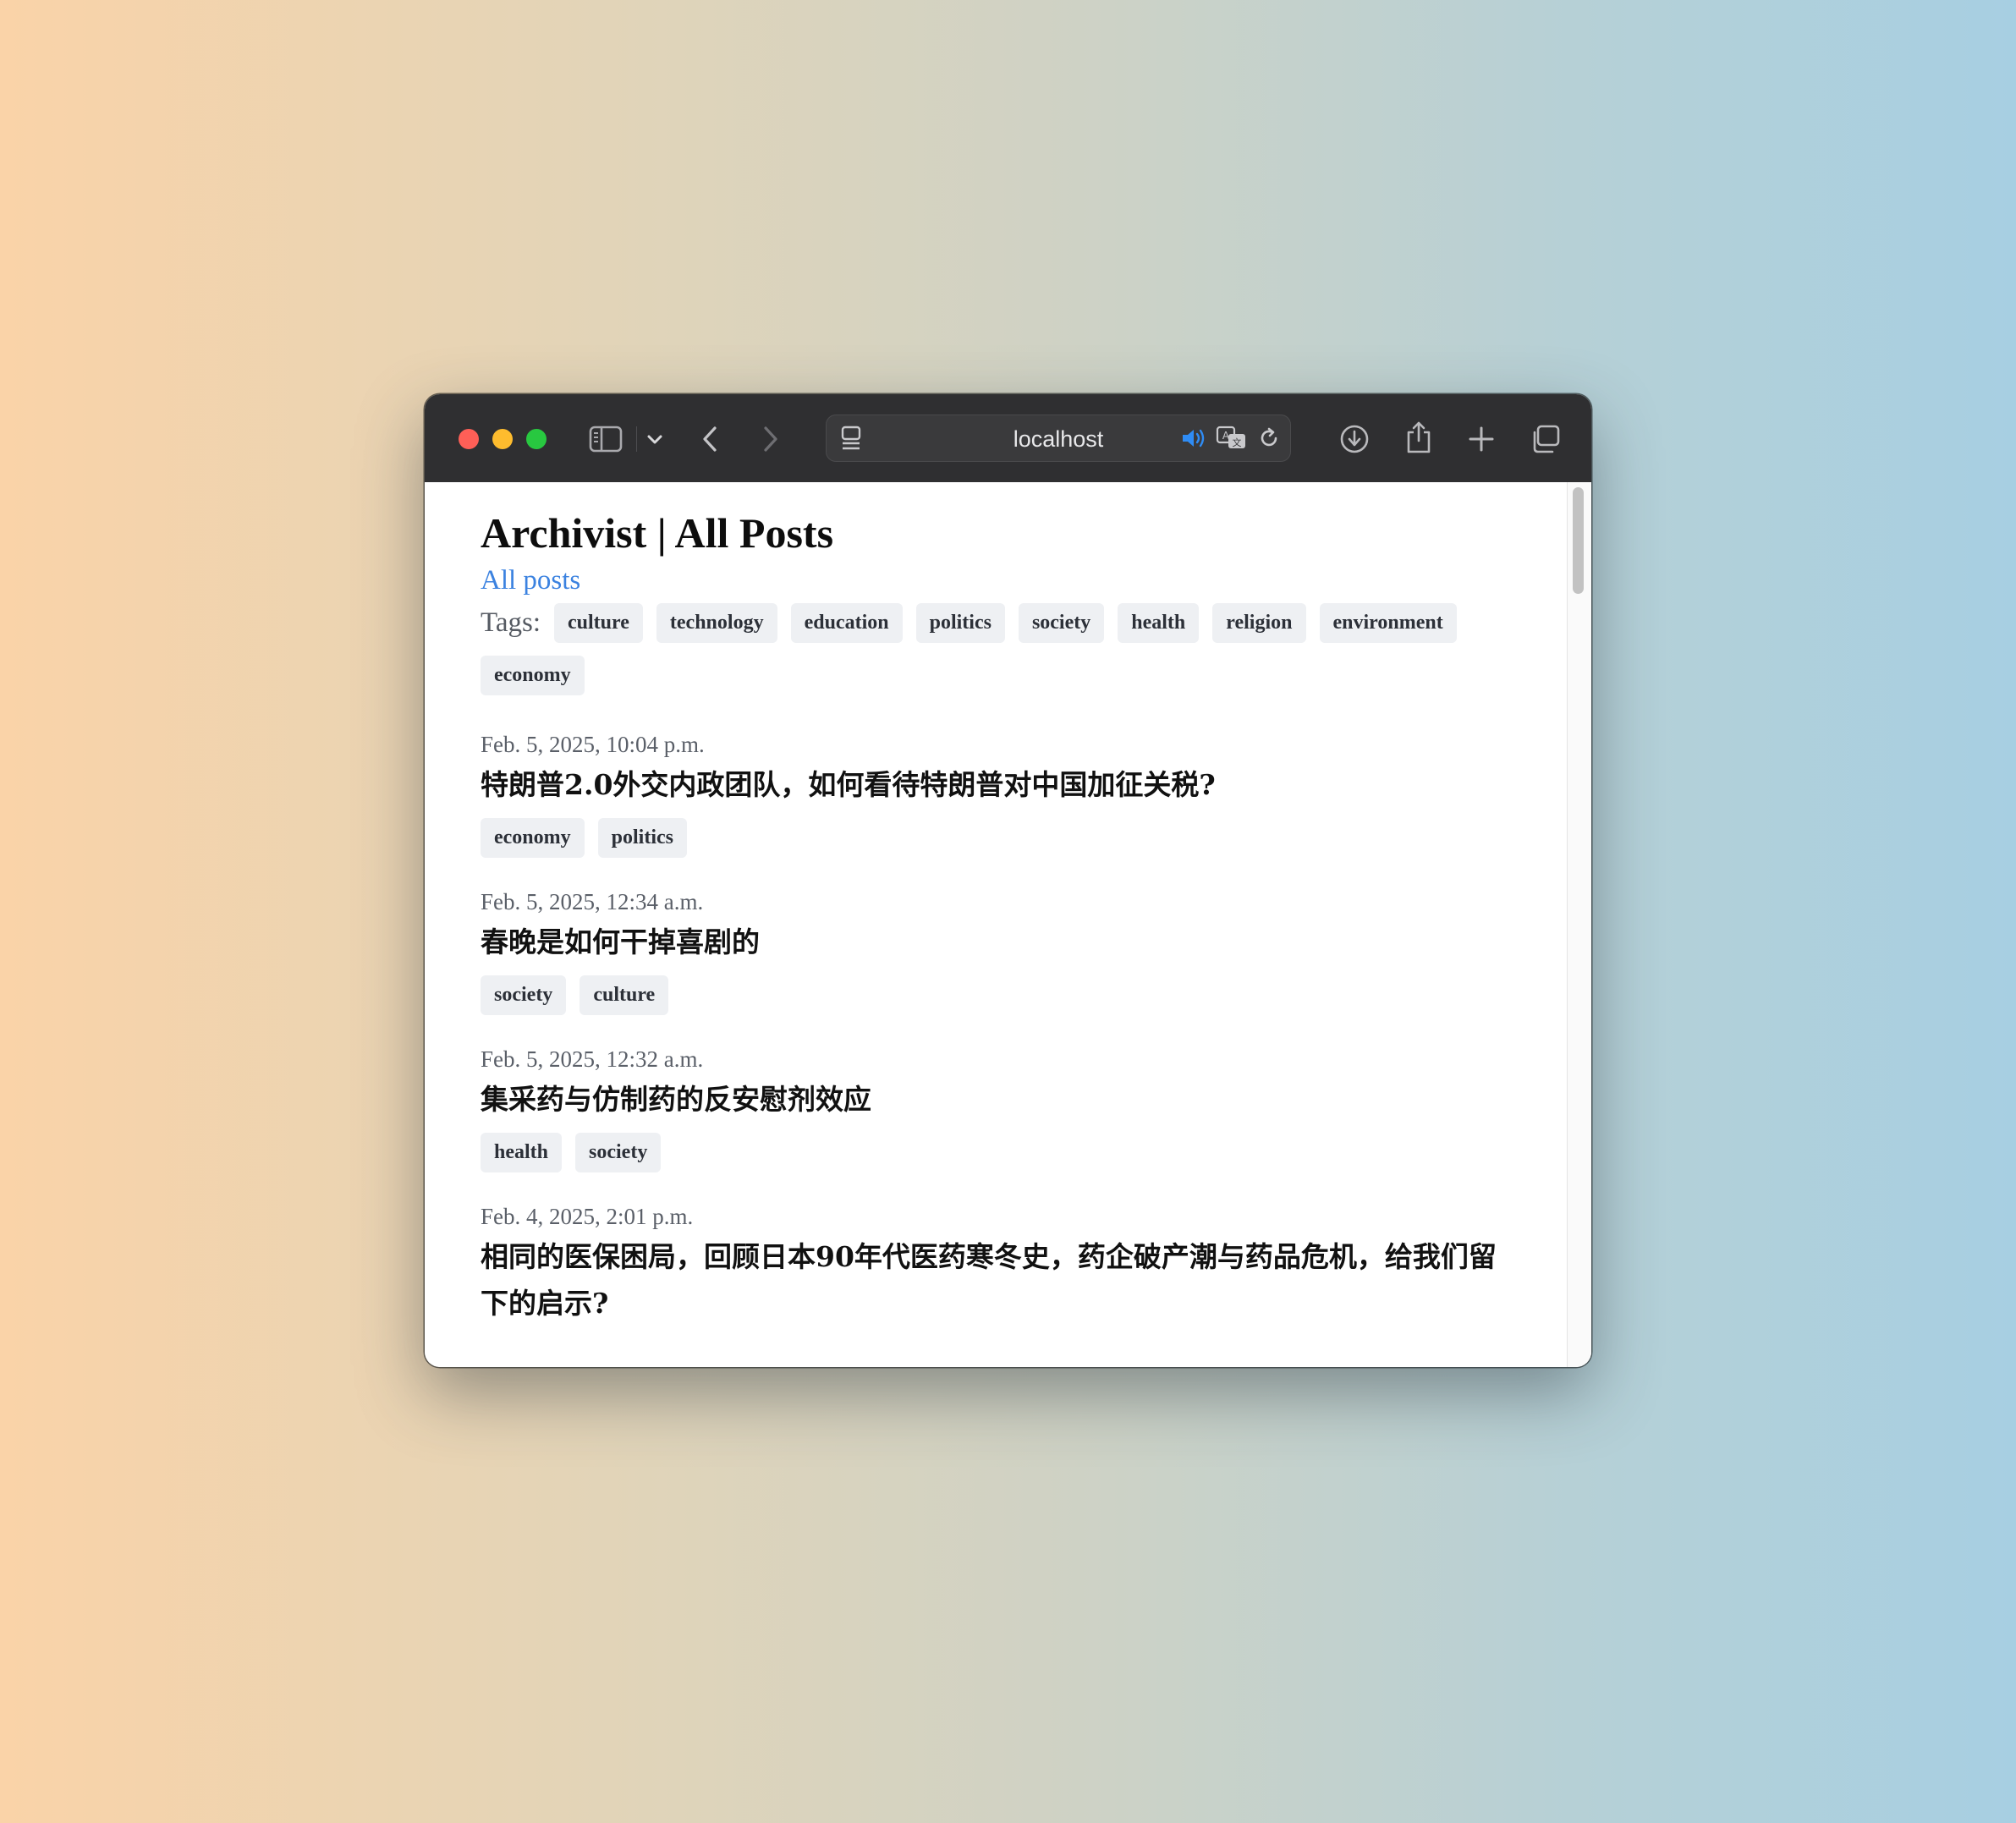  I want to click on tab-overview-icon, so click(1545, 439).